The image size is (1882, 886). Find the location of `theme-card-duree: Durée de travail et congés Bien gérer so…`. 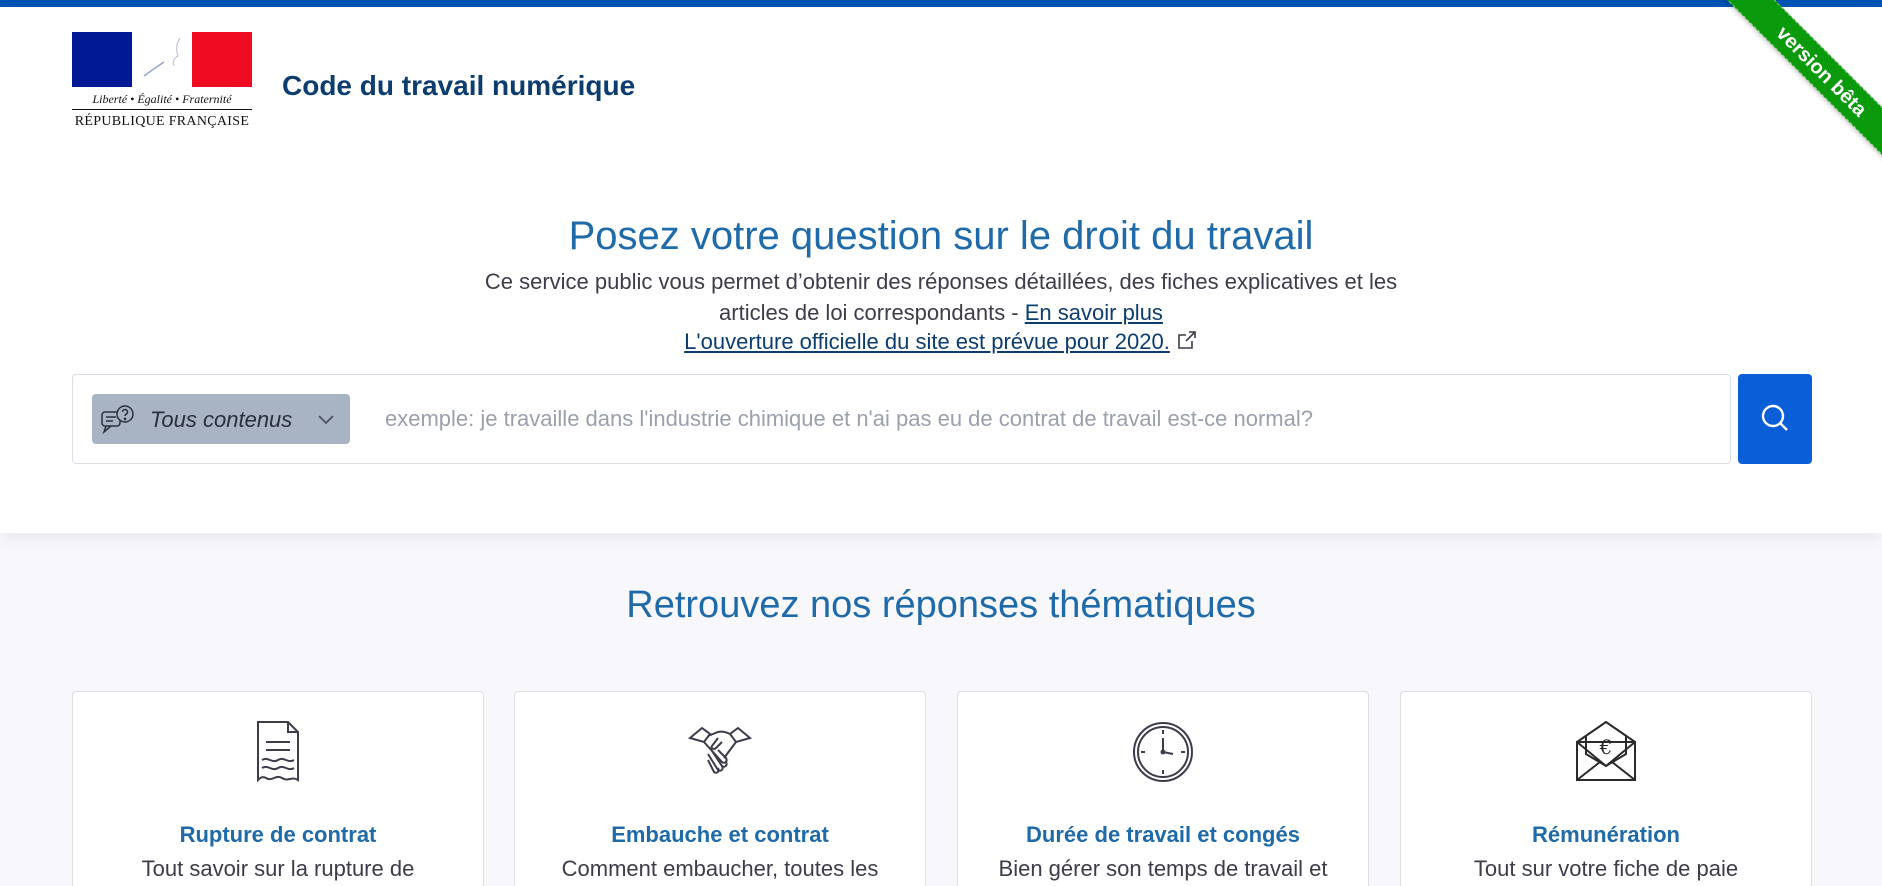

theme-card-duree: Durée de travail et congés Bien gérer so… is located at coordinates (1163, 788).